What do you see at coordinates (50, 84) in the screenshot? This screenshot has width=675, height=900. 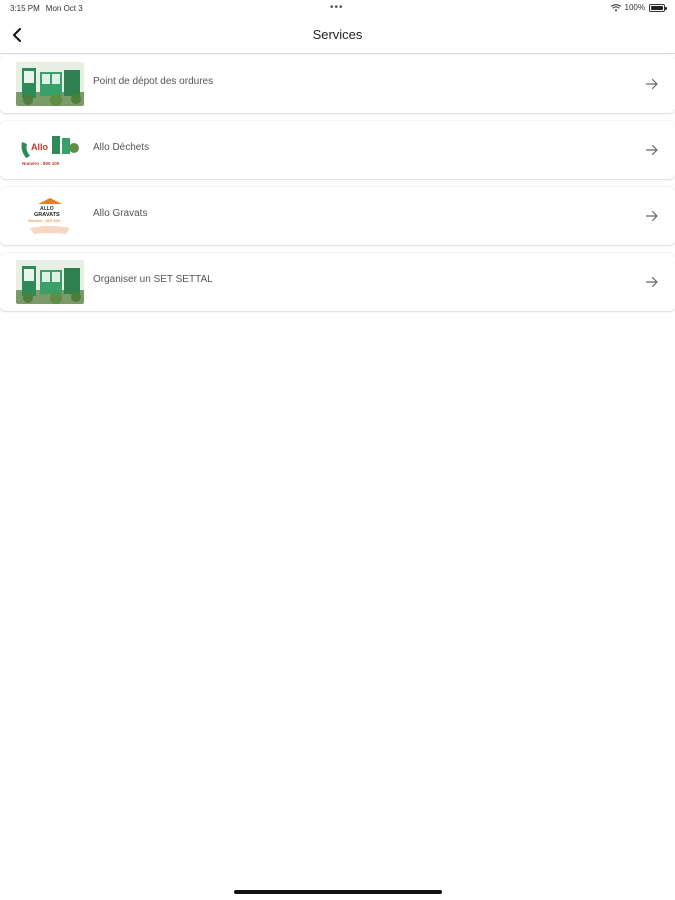 I see `depot-thumbnail` at bounding box center [50, 84].